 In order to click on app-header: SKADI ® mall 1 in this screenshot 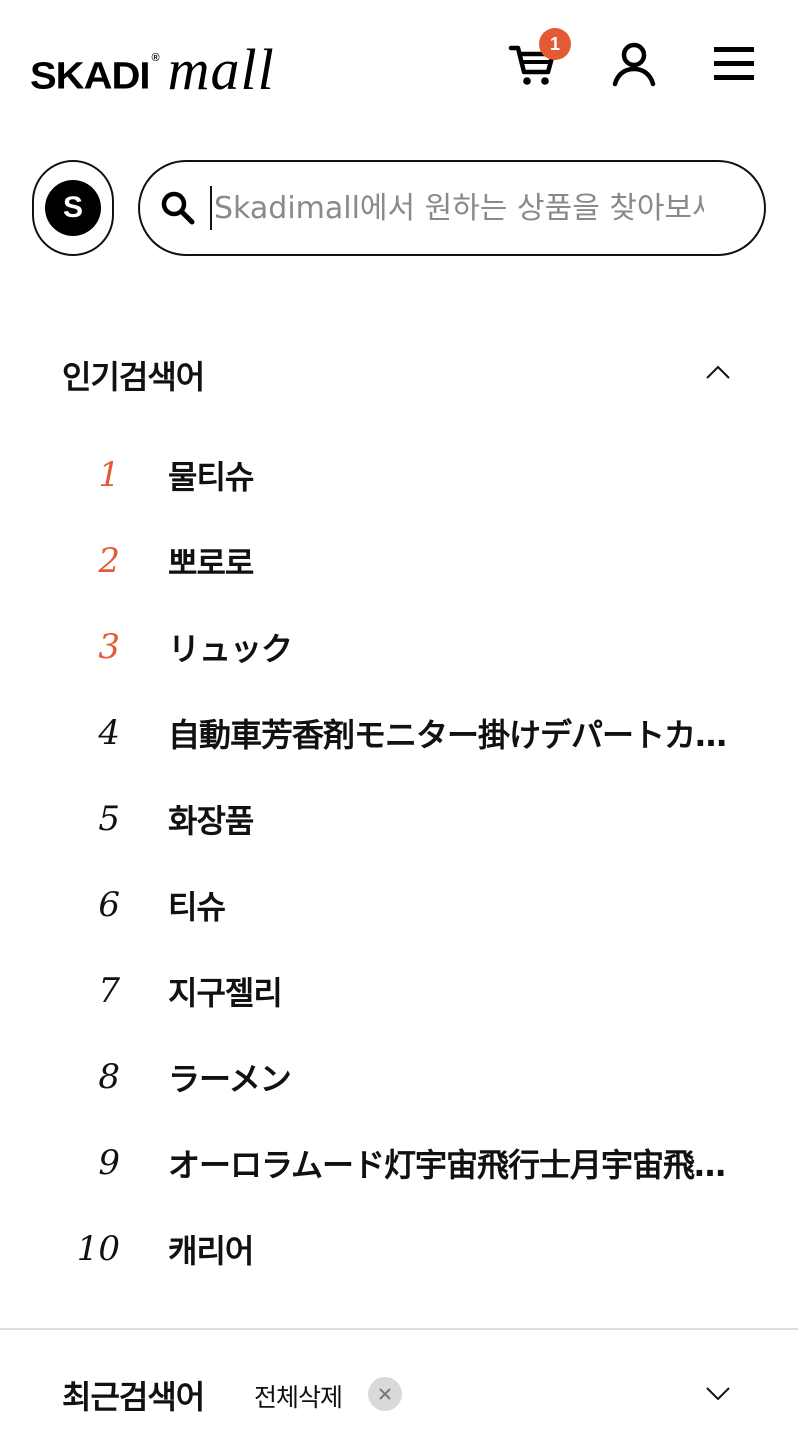, I will do `click(399, 65)`.